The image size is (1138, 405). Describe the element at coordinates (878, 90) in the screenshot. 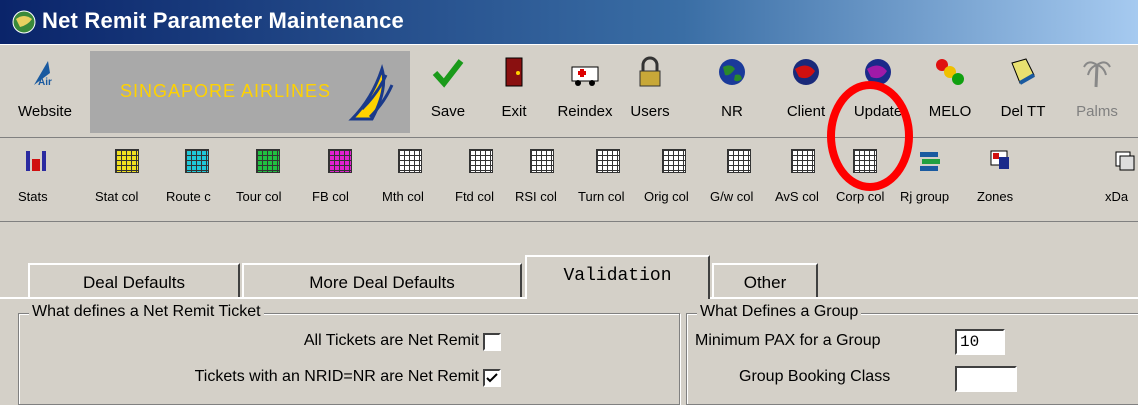

I see `update-button: Update` at that location.